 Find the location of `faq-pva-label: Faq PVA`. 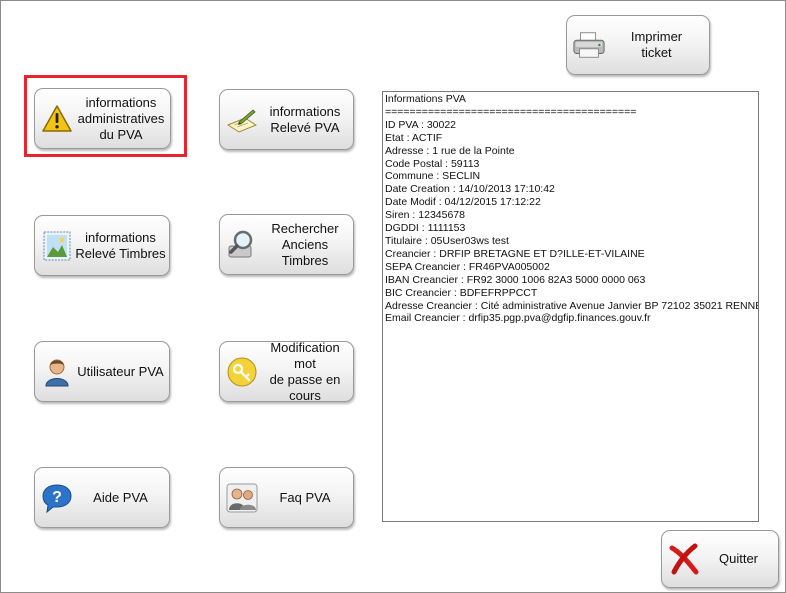

faq-pva-label: Faq PVA is located at coordinates (305, 497).